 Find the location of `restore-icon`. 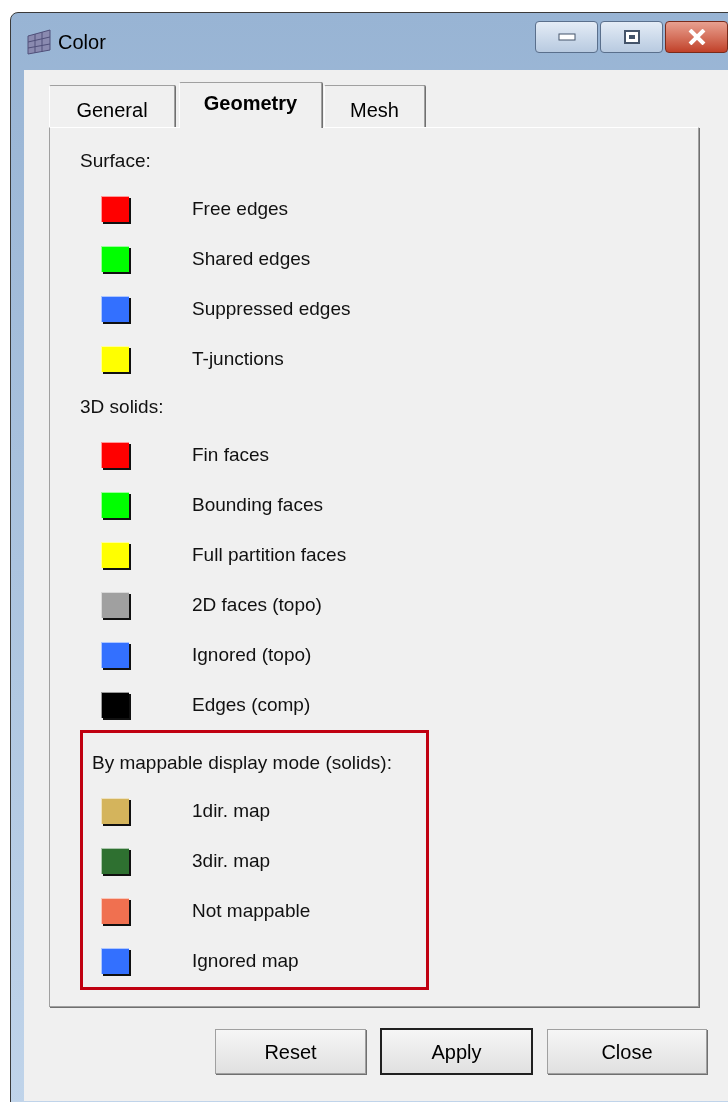

restore-icon is located at coordinates (631, 36).